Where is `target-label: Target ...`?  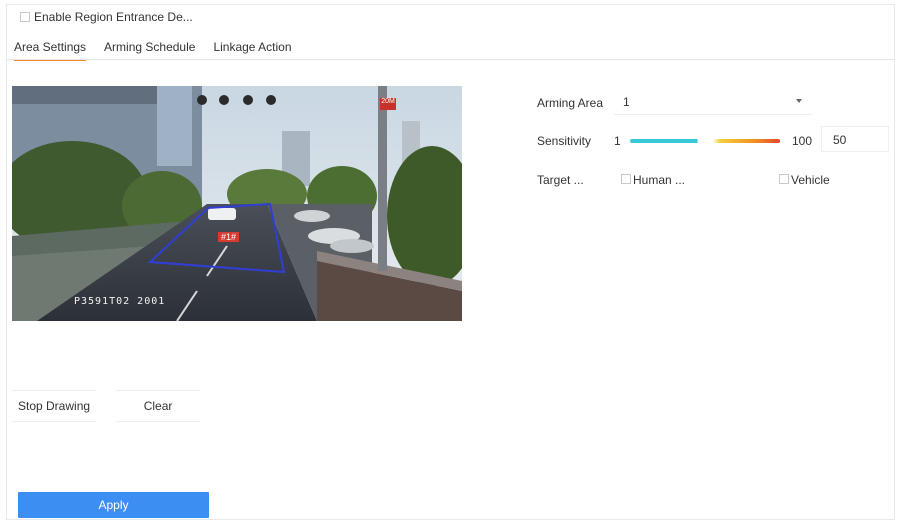
target-label: Target ... is located at coordinates (560, 180).